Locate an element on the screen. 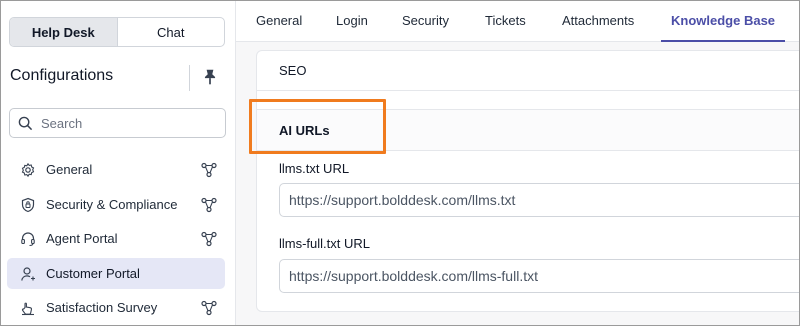 Image resolution: width=800 pixels, height=326 pixels. tab-attachments: Attachments is located at coordinates (598, 21).